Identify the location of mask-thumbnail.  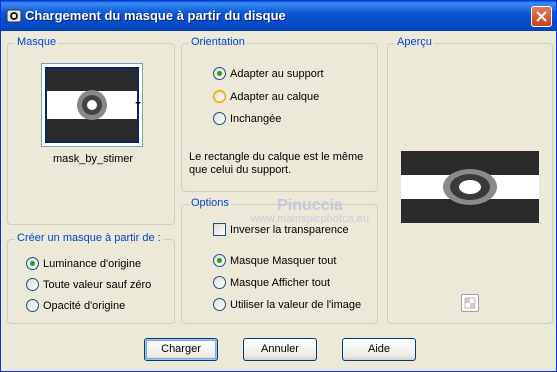
(92, 105).